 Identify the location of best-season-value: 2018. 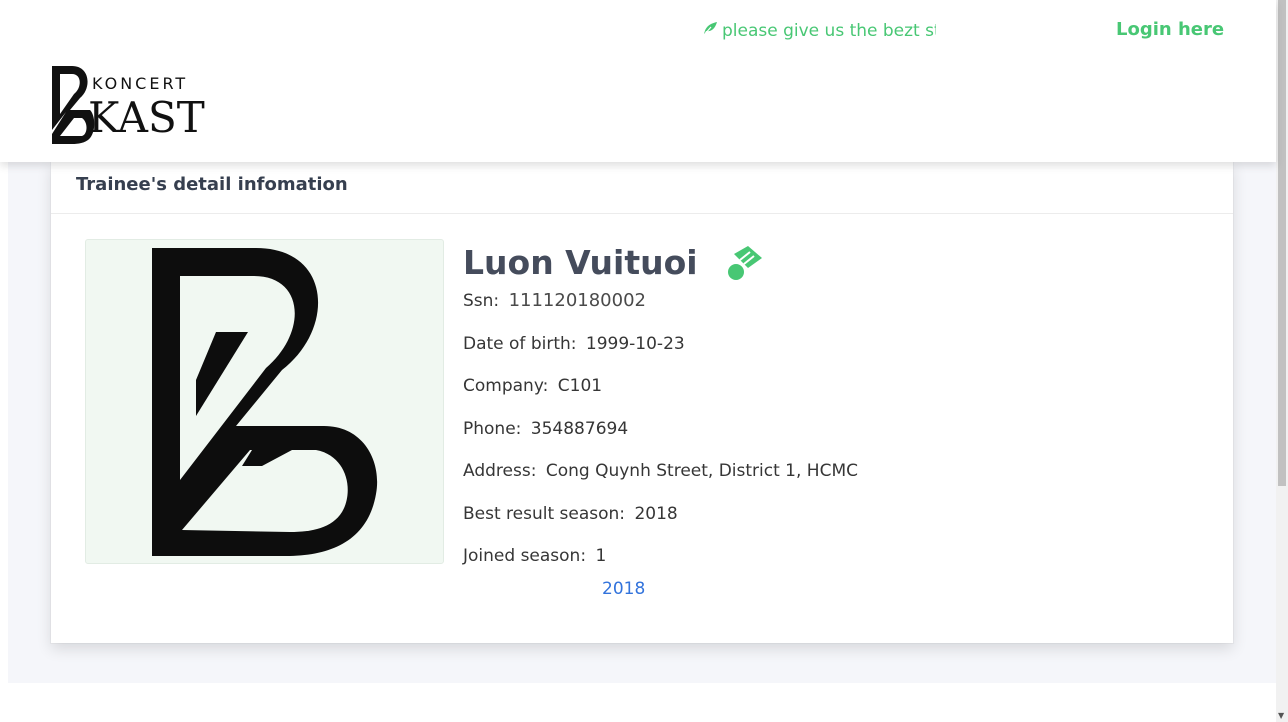
(656, 513).